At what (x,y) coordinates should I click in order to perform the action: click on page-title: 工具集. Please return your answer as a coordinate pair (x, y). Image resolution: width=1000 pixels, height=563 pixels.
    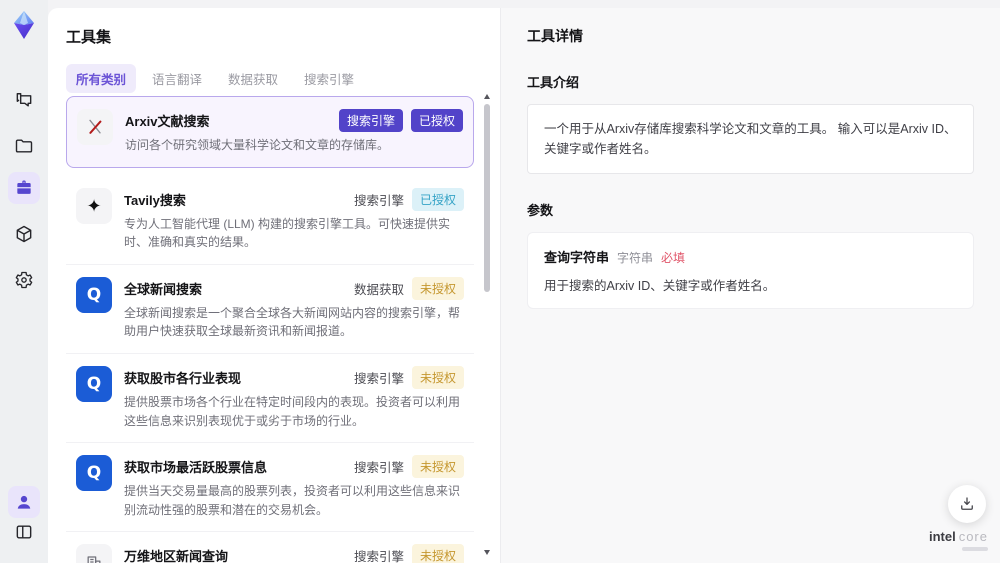
    Looking at the image, I should click on (89, 37).